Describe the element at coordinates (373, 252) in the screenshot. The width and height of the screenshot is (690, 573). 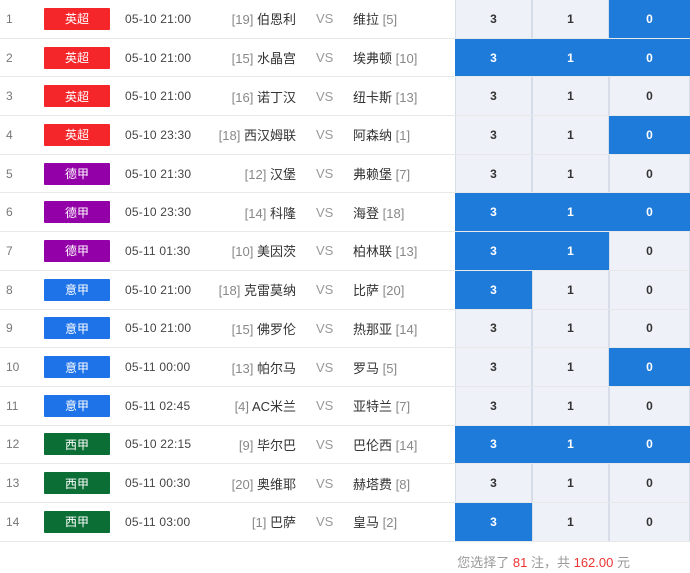
I see `away-team-name: 柏林联` at that location.